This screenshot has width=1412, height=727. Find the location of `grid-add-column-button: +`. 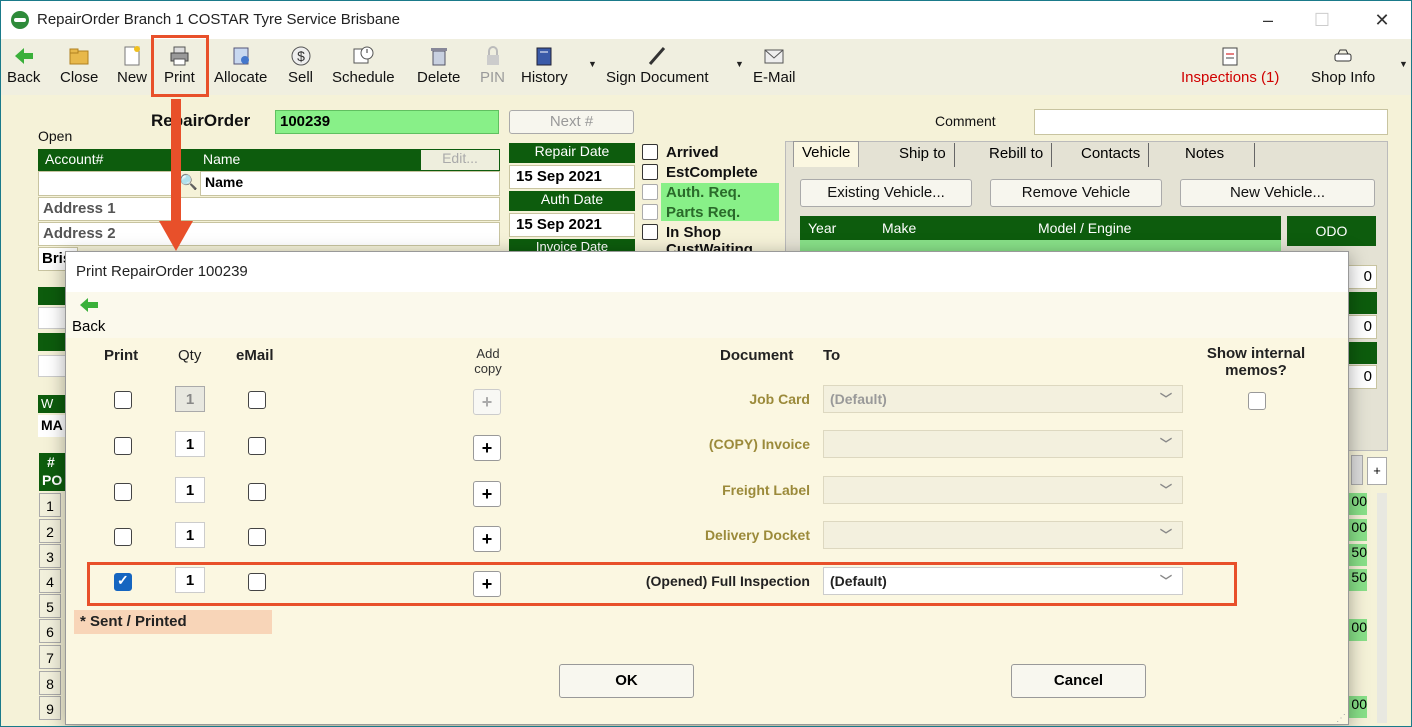

grid-add-column-button: + is located at coordinates (1377, 471).